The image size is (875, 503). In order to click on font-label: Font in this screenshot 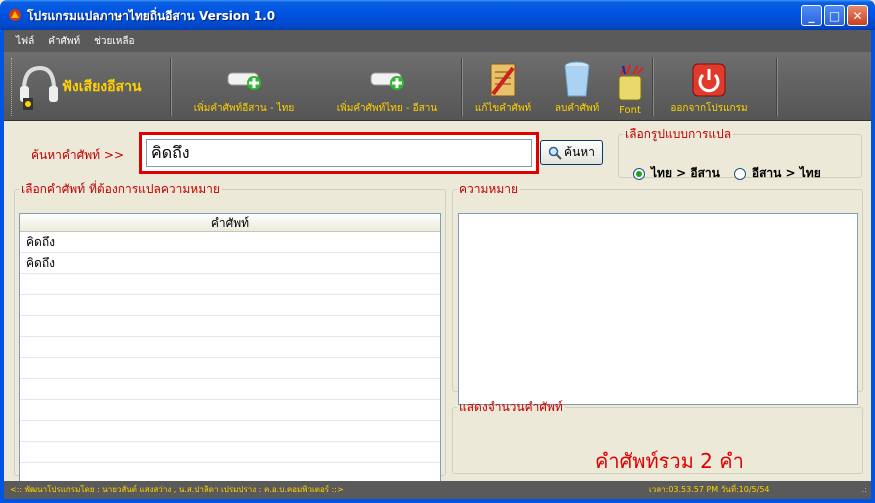, I will do `click(630, 110)`.